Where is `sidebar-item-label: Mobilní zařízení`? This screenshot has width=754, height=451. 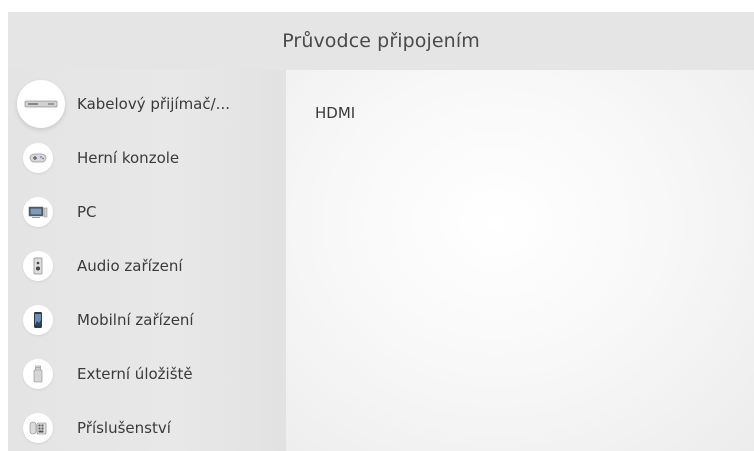 sidebar-item-label: Mobilní zařízení is located at coordinates (135, 320).